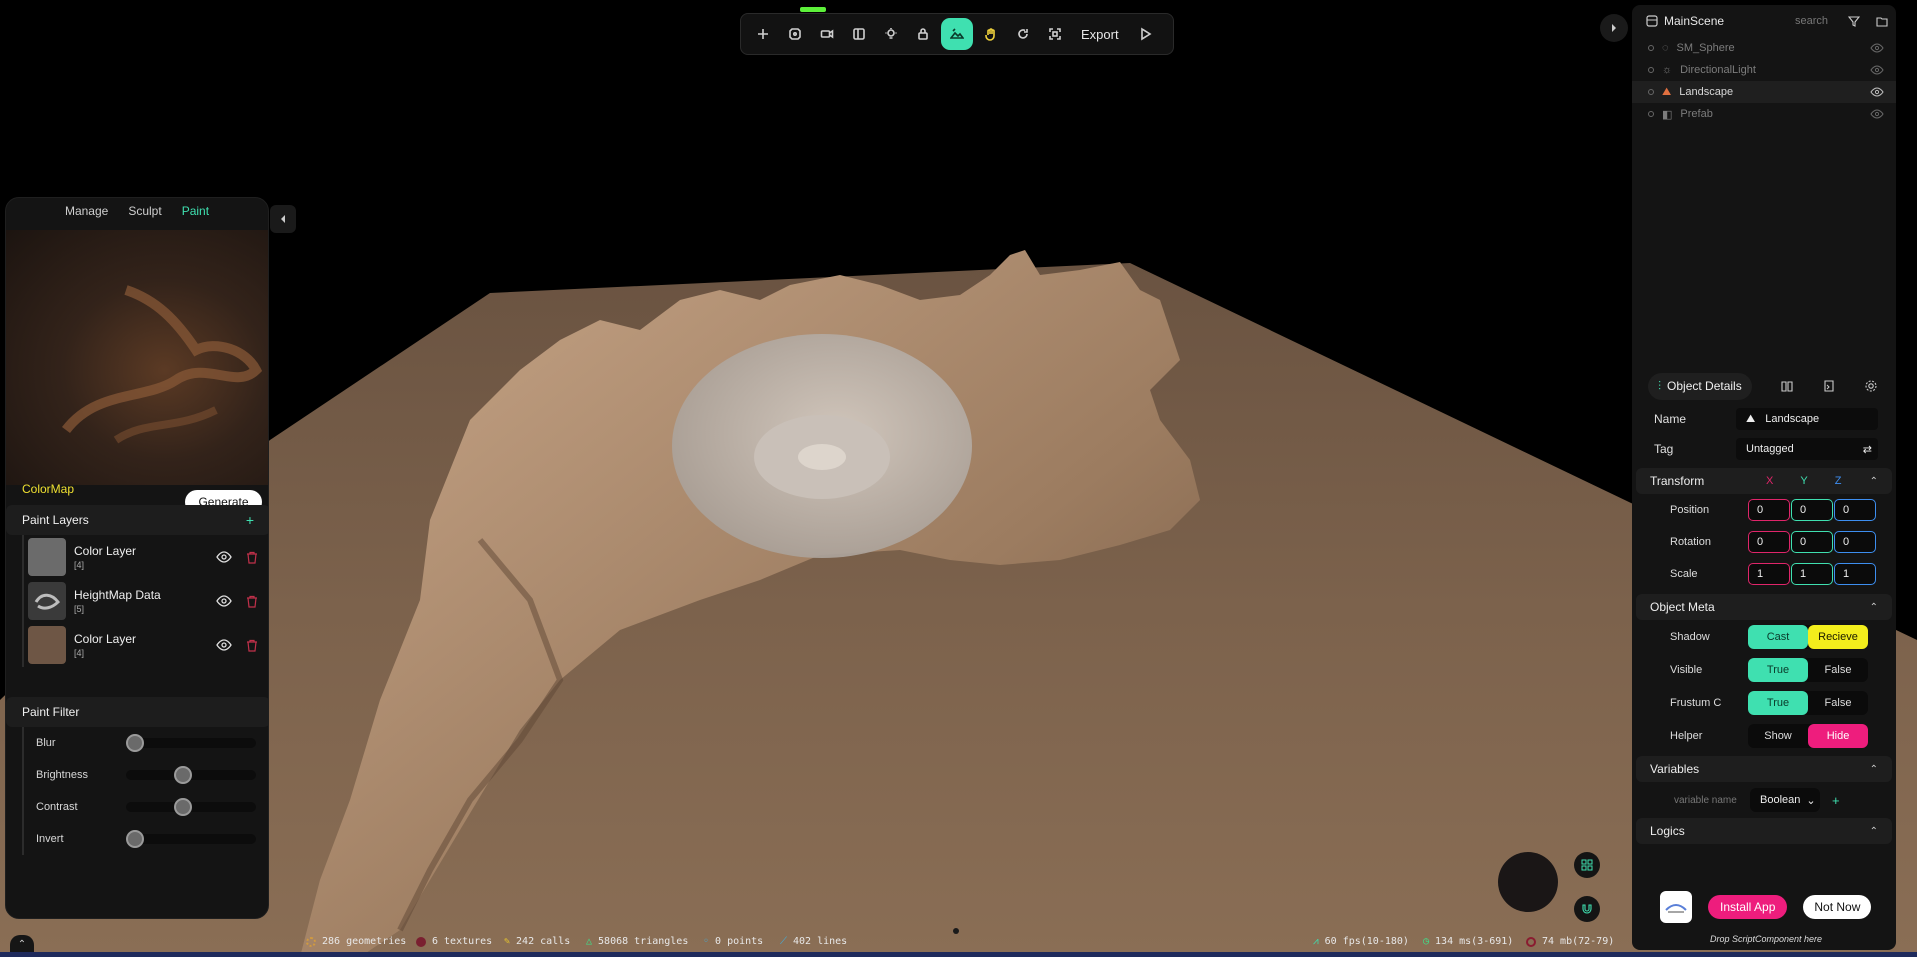 The image size is (1917, 957). What do you see at coordinates (763, 34) in the screenshot?
I see `add-icon` at bounding box center [763, 34].